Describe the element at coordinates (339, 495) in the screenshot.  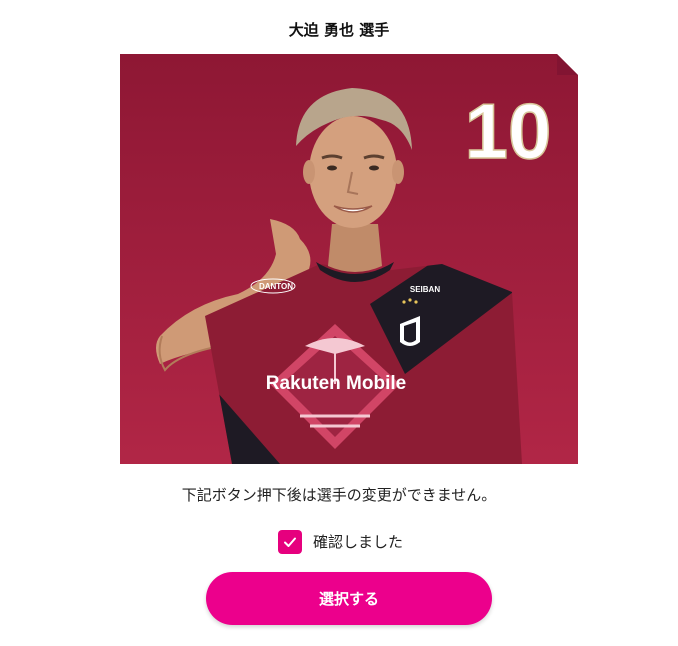
I see `change-notice: 下記ボタン押下後は選手の変更ができません。` at that location.